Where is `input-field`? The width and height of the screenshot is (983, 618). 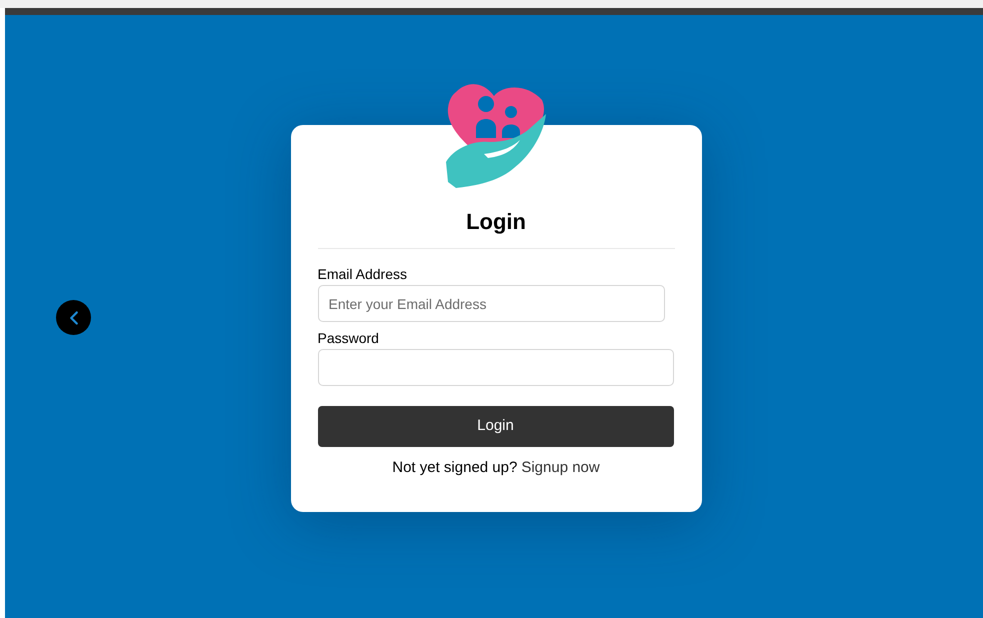
input-field is located at coordinates (496, 367).